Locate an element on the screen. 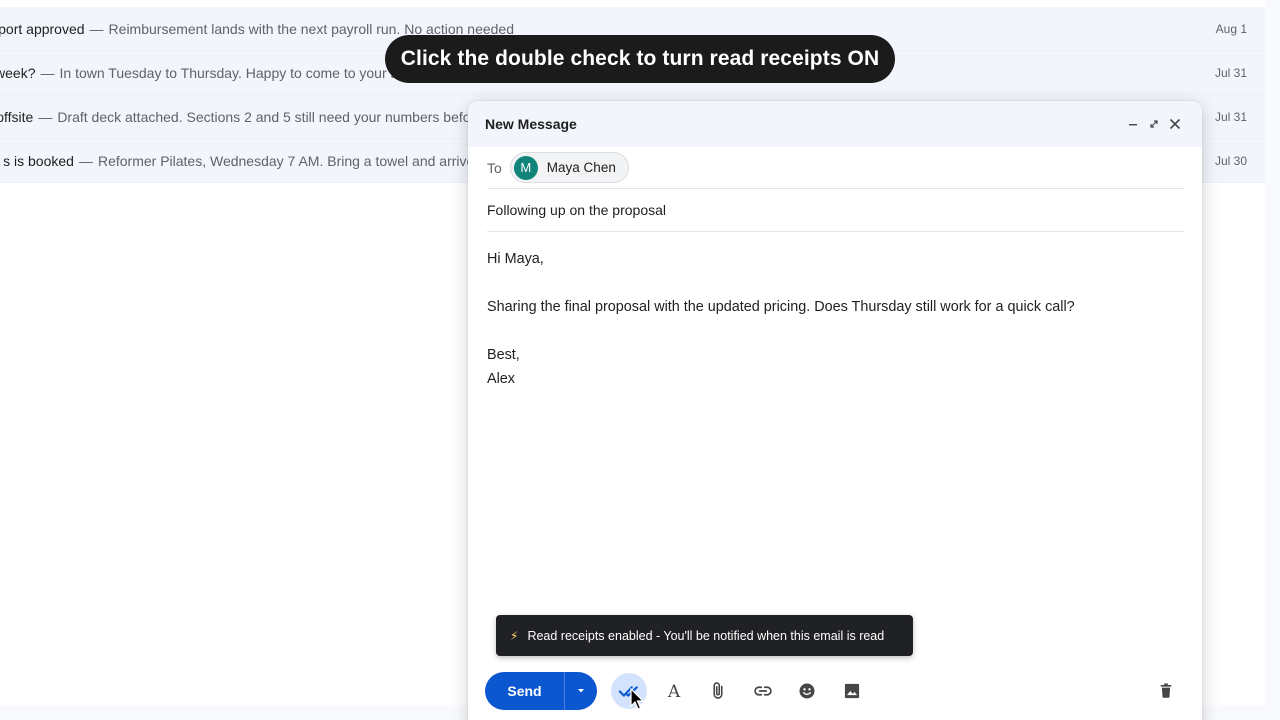 The height and width of the screenshot is (720, 1280). mail-date: Jul 30 is located at coordinates (1230, 161).